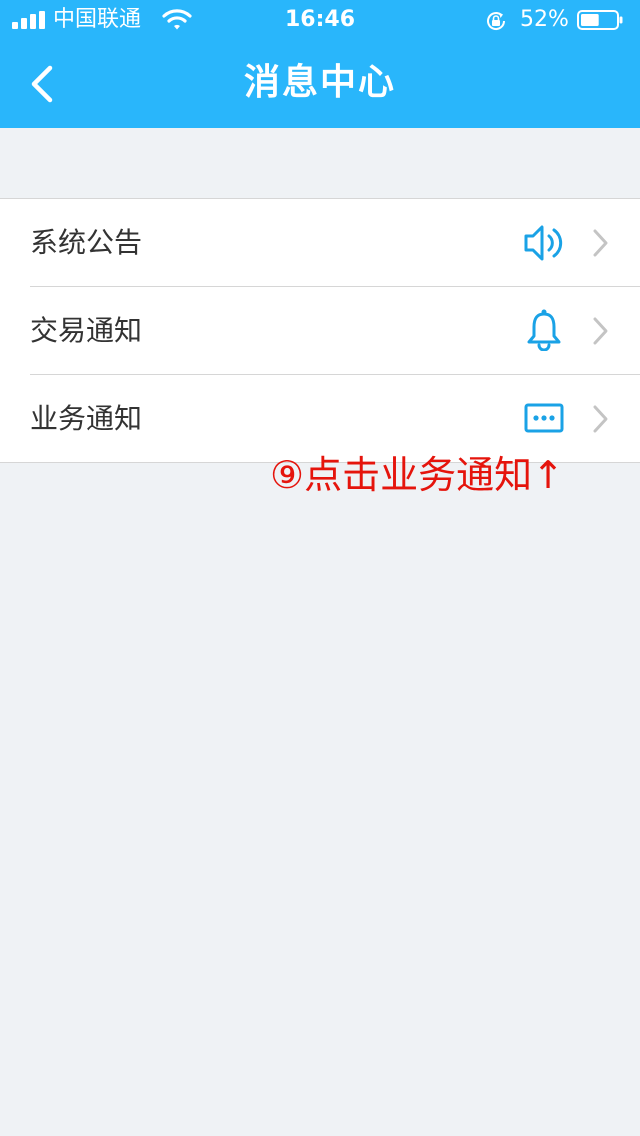 The width and height of the screenshot is (640, 1136). What do you see at coordinates (543, 243) in the screenshot?
I see `speaker-icon` at bounding box center [543, 243].